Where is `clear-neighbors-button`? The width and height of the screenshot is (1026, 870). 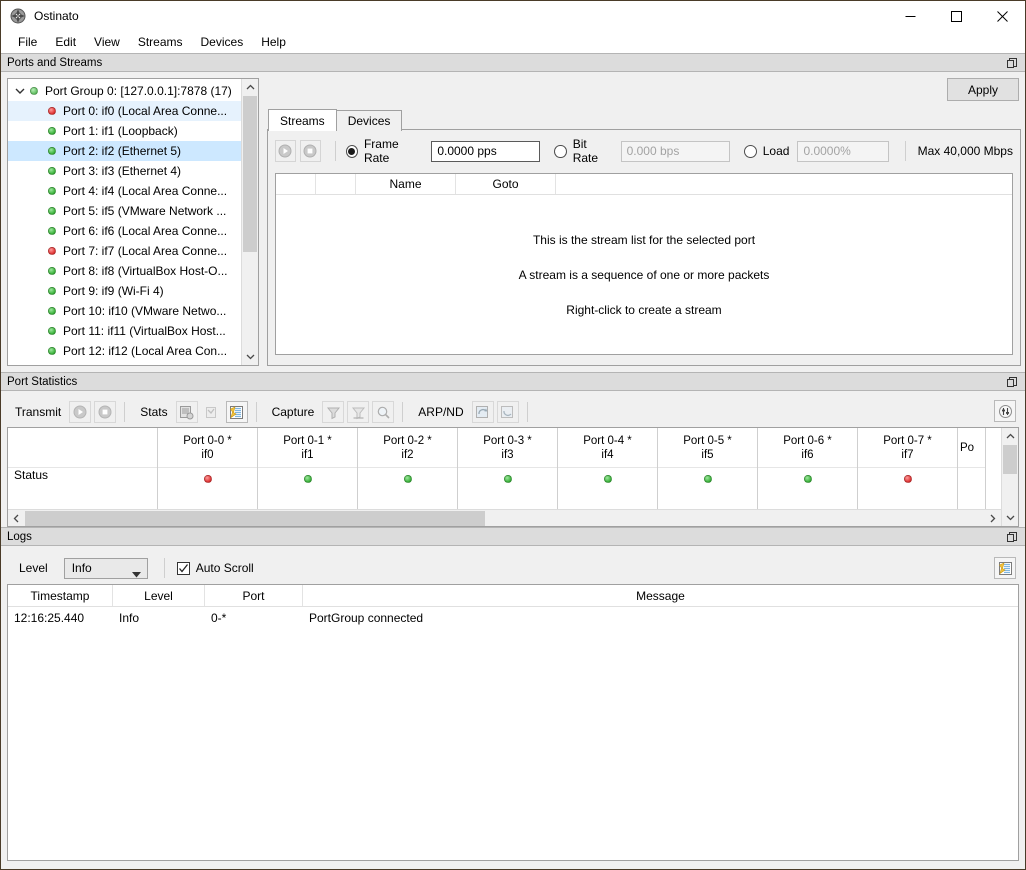 clear-neighbors-button is located at coordinates (507, 412).